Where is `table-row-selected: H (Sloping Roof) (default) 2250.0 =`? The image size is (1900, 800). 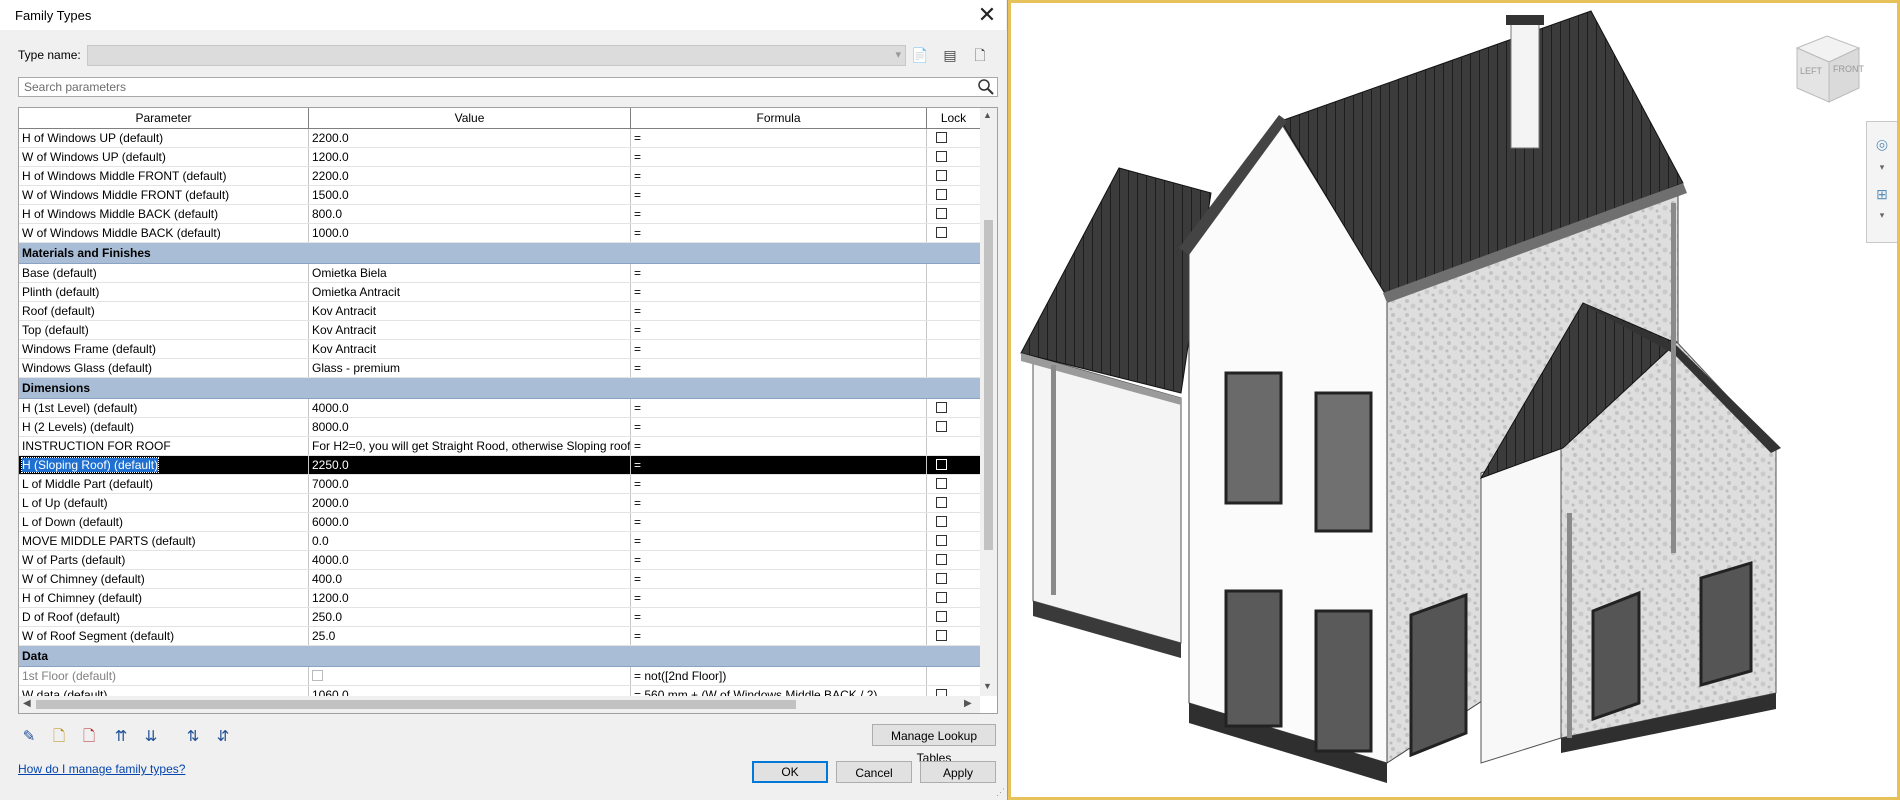
table-row-selected: H (Sloping Roof) (default) 2250.0 = is located at coordinates (499, 465).